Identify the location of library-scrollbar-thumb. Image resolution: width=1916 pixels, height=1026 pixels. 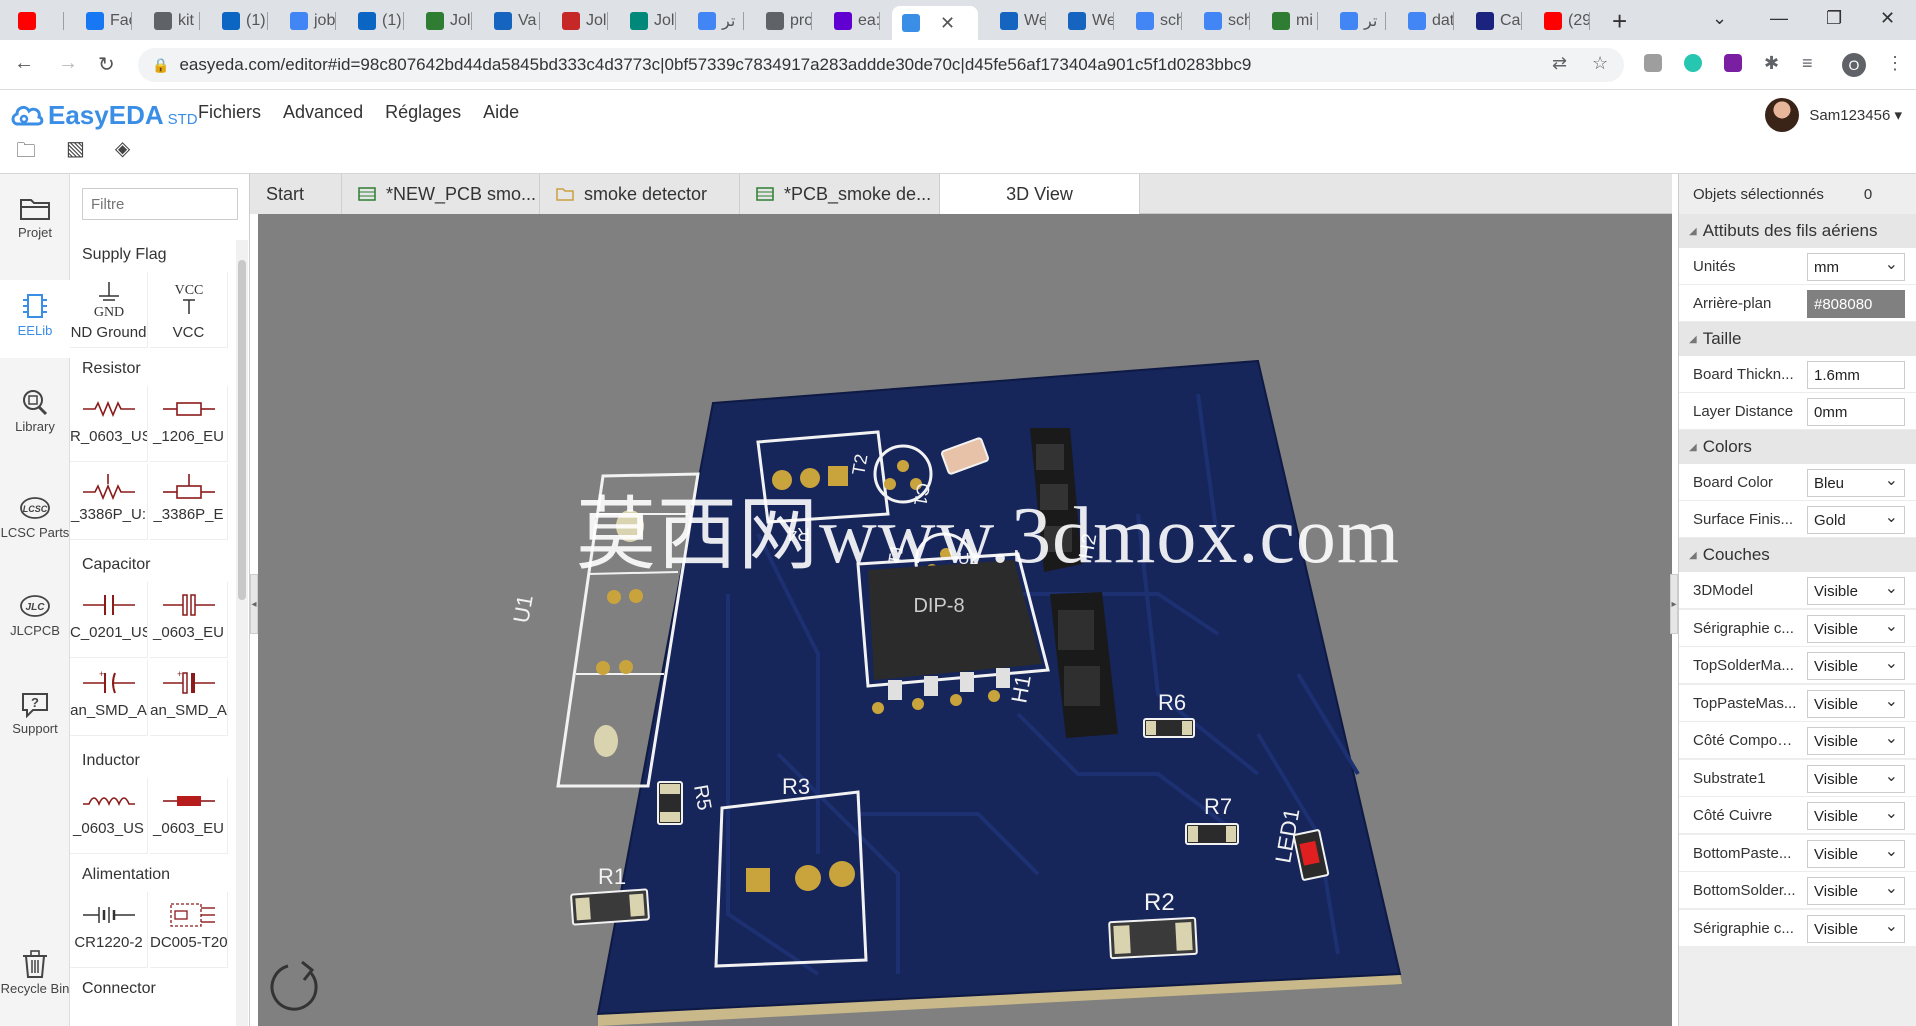
(242, 430).